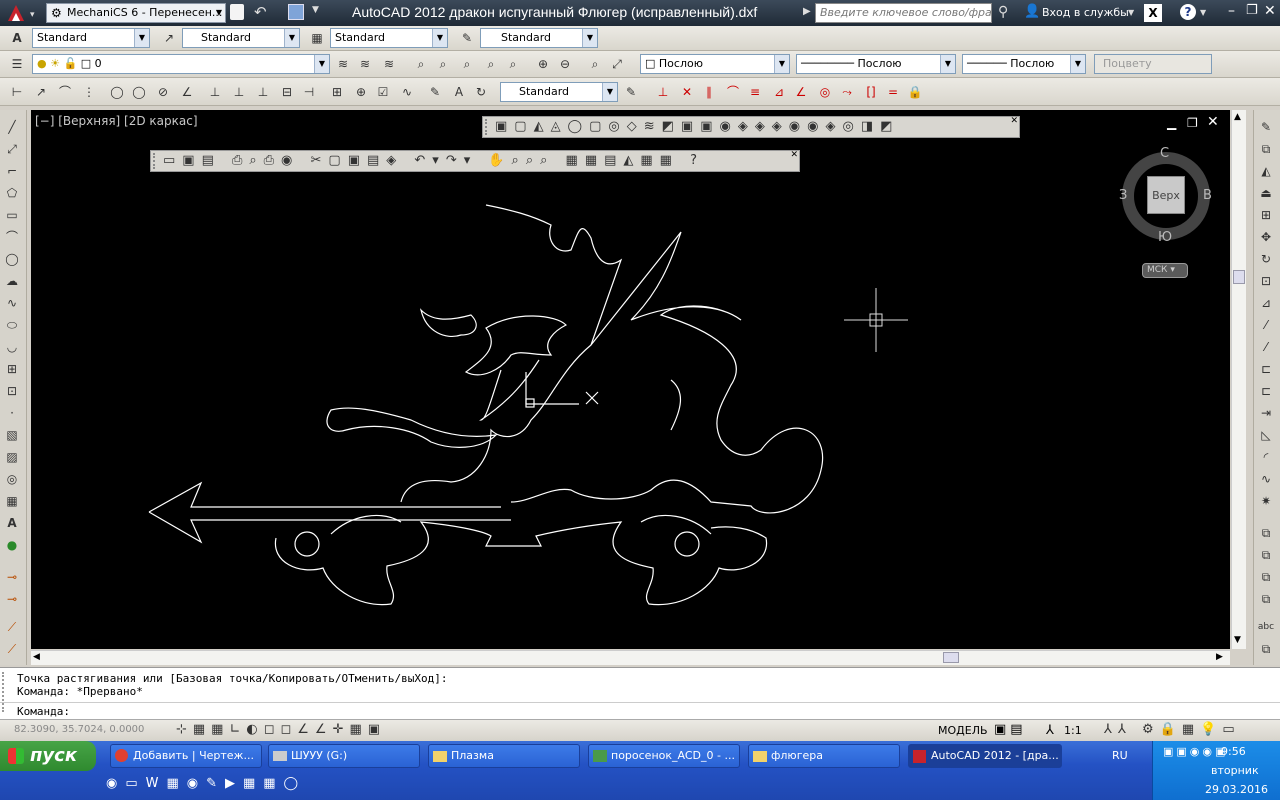  What do you see at coordinates (1123, 195) in the screenshot?
I see `compass-west: З` at bounding box center [1123, 195].